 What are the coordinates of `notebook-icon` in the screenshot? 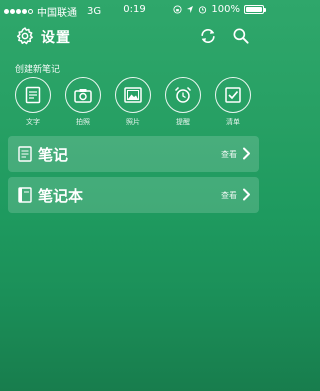 It's located at (25, 195).